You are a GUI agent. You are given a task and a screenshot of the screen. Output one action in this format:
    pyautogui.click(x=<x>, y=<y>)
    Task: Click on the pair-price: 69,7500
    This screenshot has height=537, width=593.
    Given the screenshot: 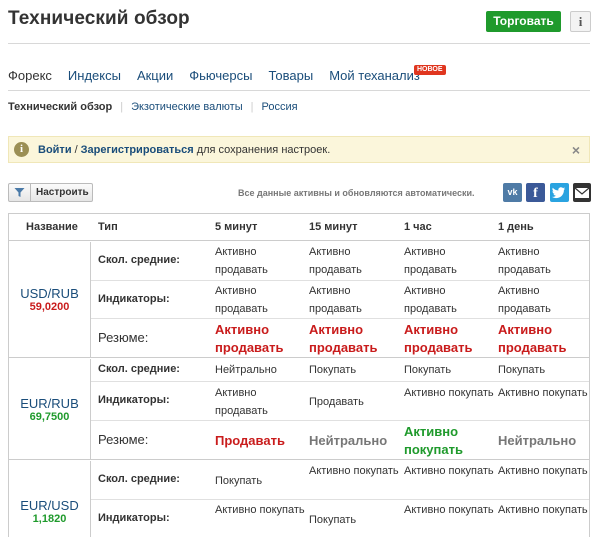 What is the action you would take?
    pyautogui.click(x=49, y=416)
    